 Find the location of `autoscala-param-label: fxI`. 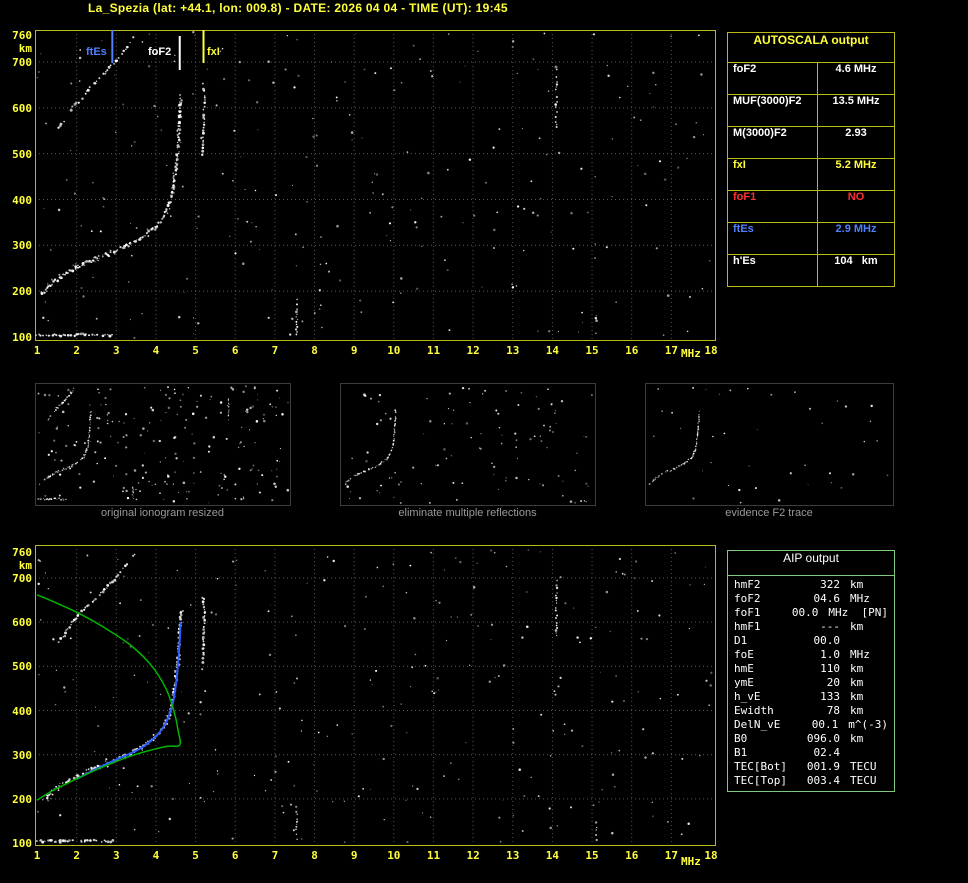

autoscala-param-label: fxI is located at coordinates (773, 174).